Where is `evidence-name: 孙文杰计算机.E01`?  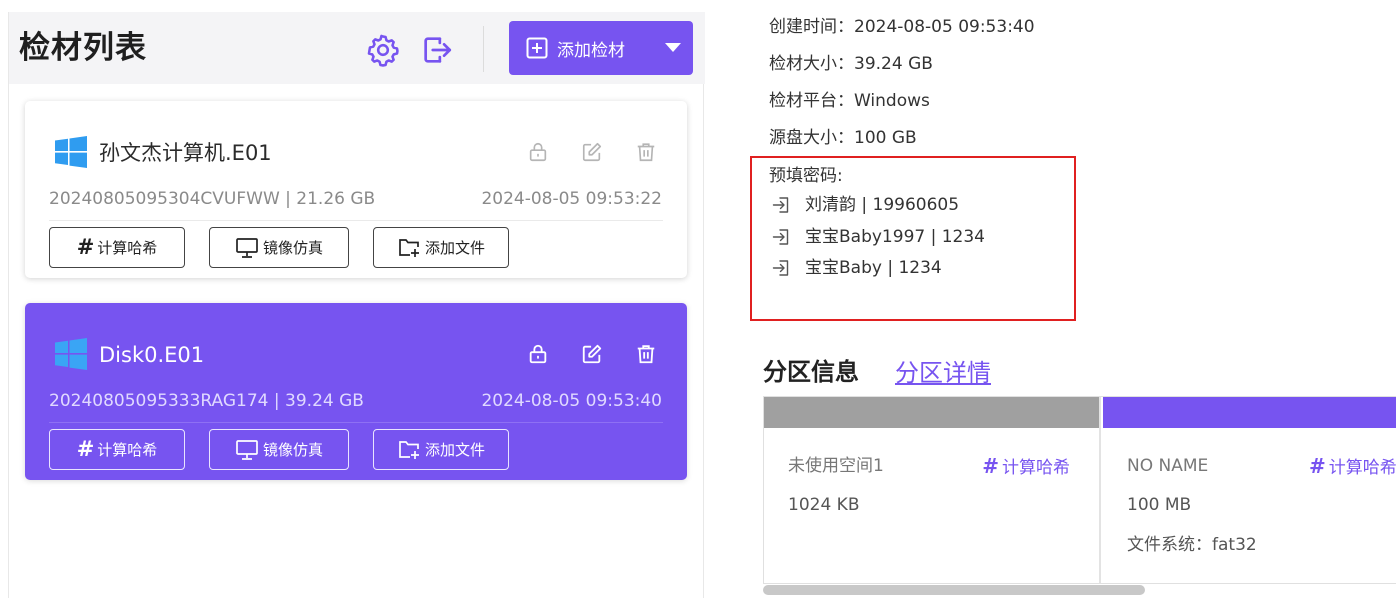
evidence-name: 孙文杰计算机.E01 is located at coordinates (185, 153).